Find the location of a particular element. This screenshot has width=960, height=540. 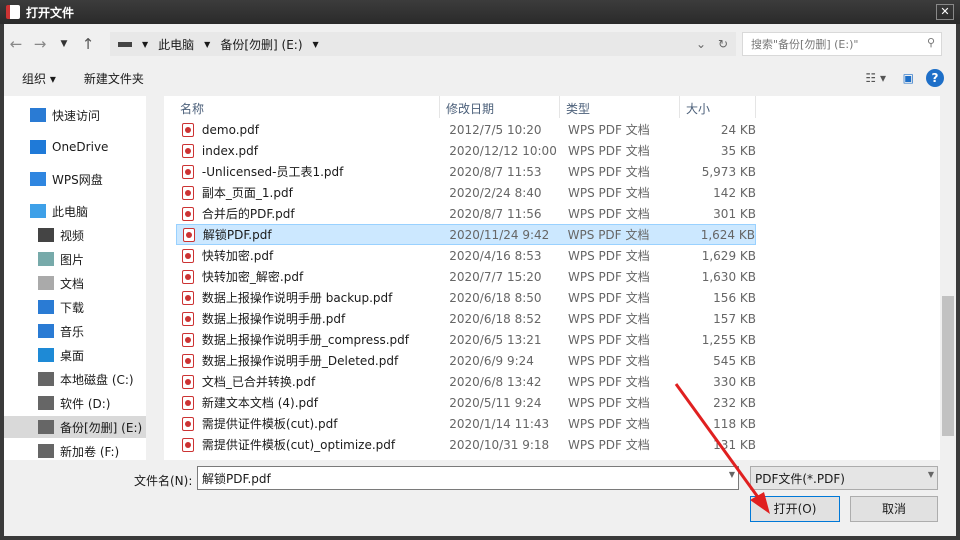

recent-dropdown-icon: ▼ is located at coordinates (64, 44).